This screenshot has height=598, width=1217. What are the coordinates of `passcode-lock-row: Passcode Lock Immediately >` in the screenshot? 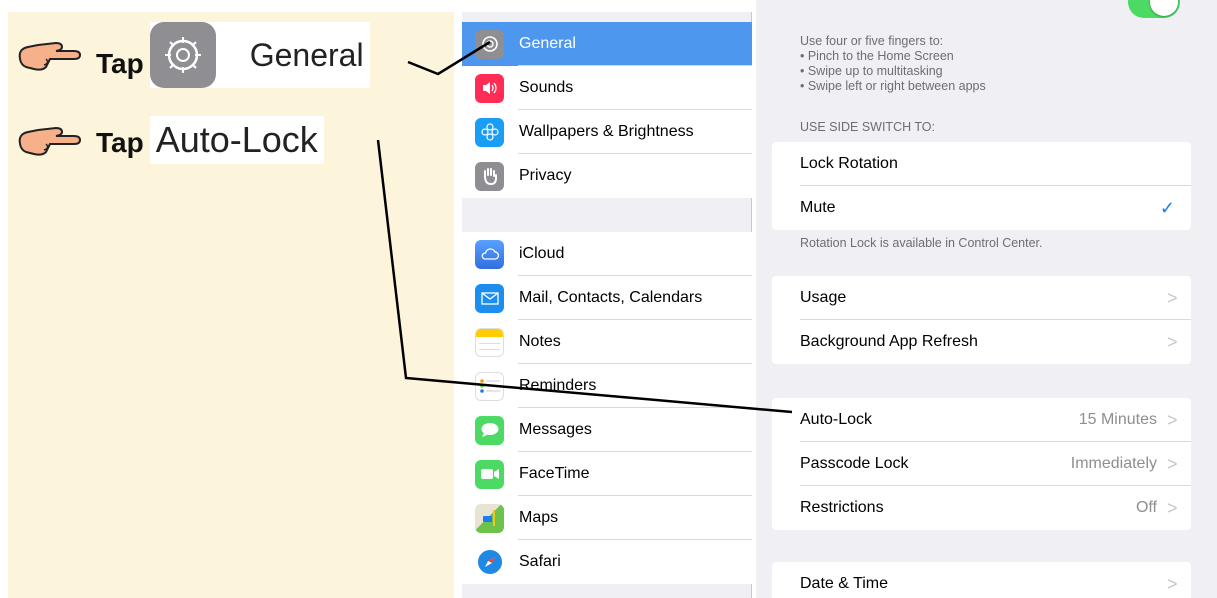 It's located at (981, 464).